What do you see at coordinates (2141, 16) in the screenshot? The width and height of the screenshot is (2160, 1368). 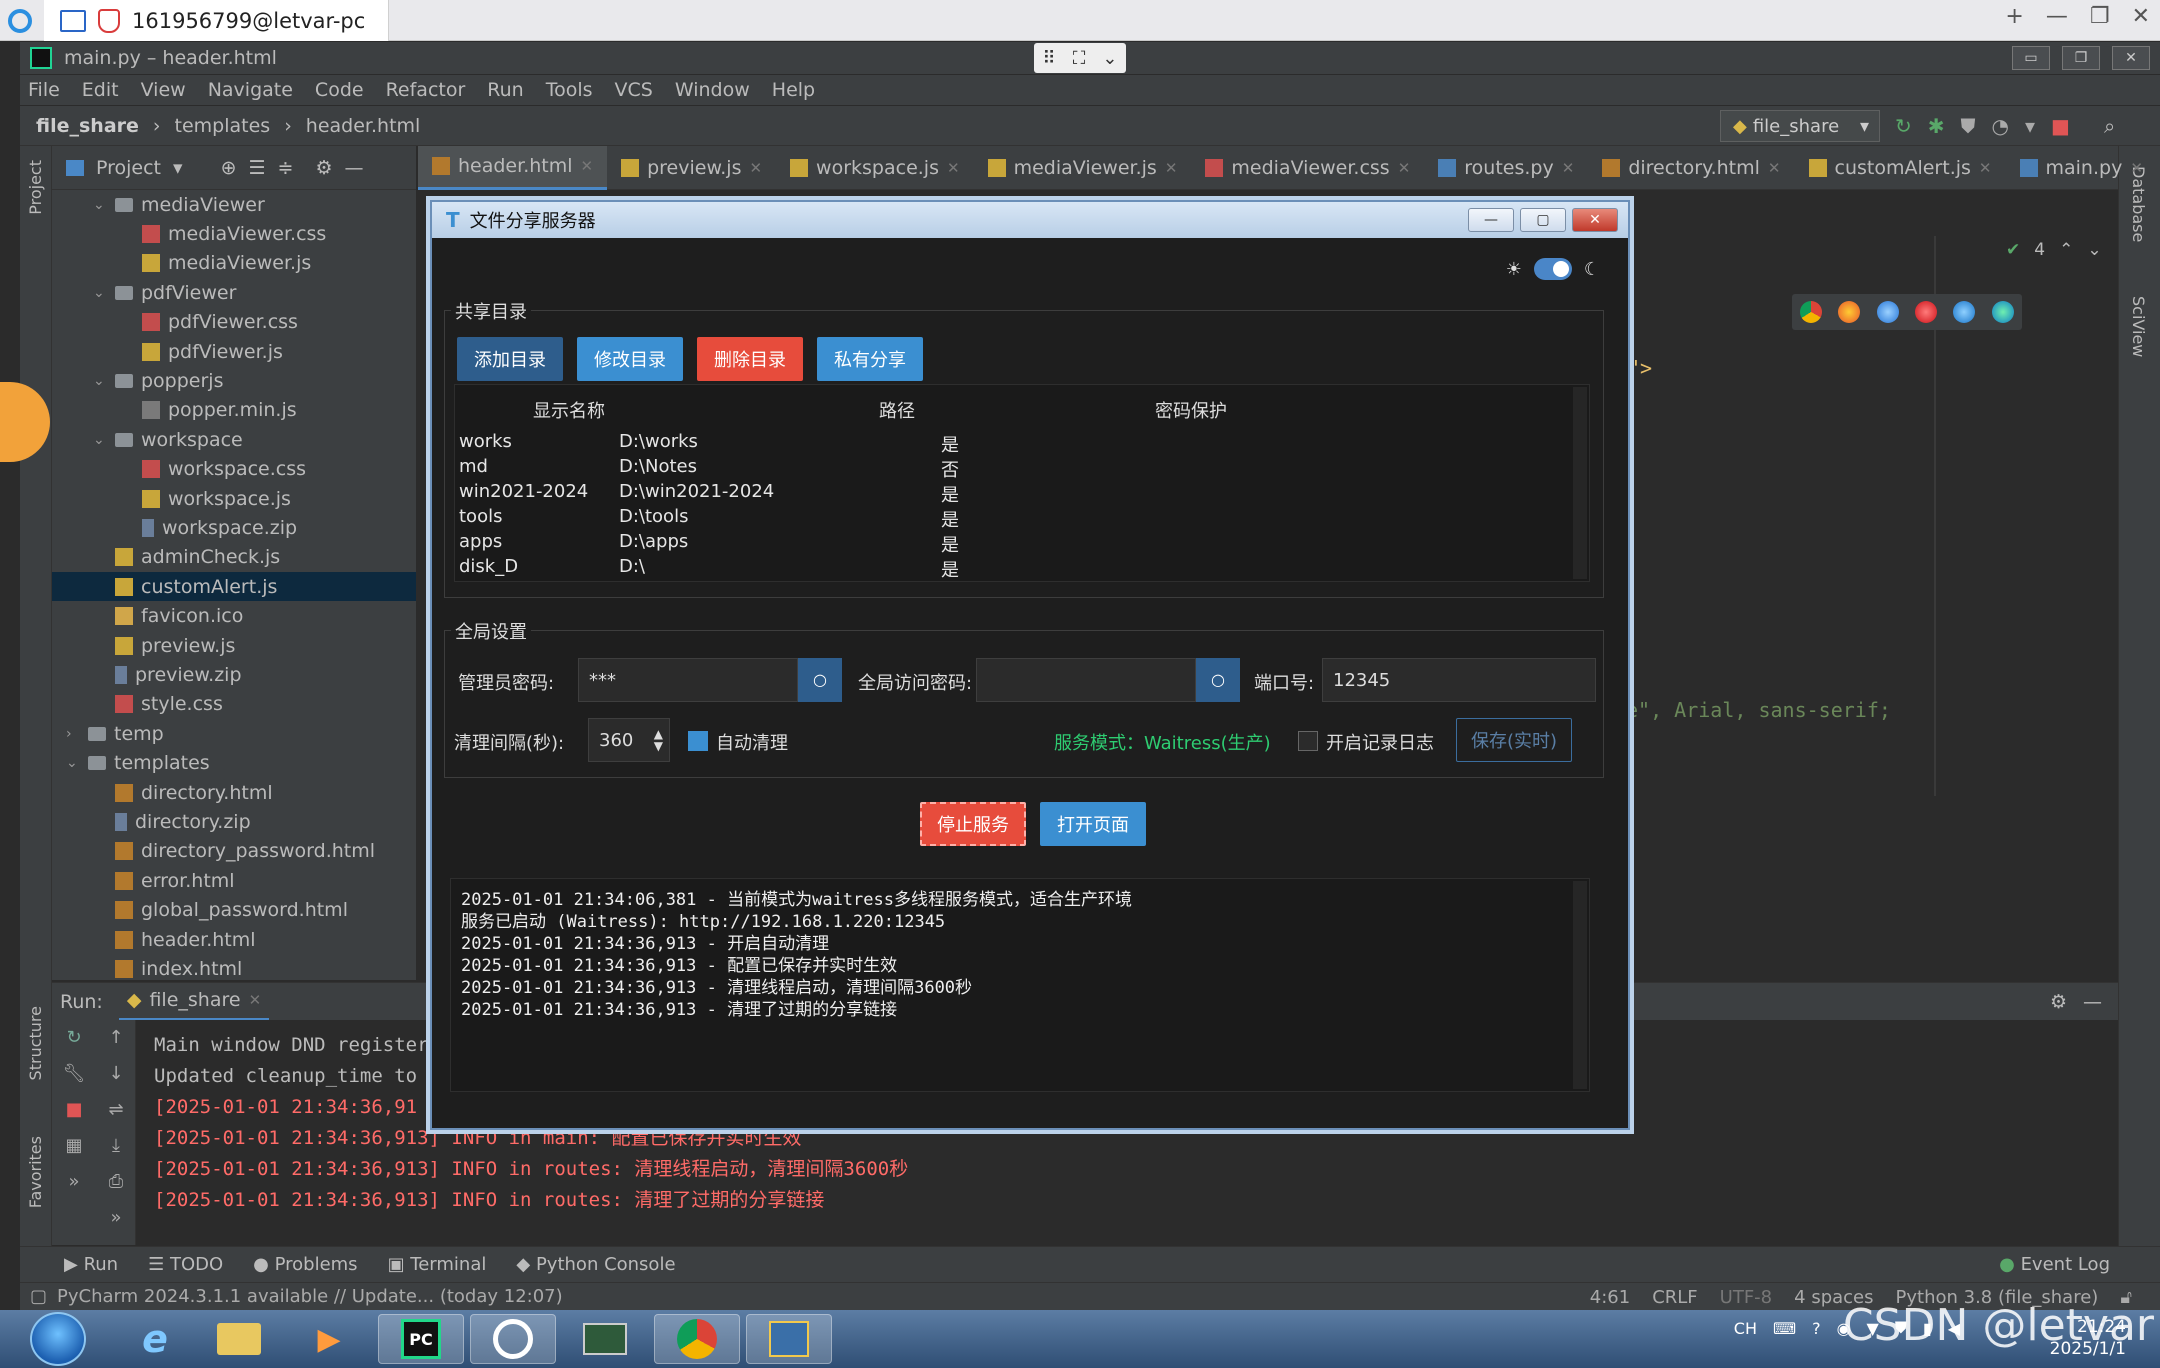 I see `close-button: ✕` at bounding box center [2141, 16].